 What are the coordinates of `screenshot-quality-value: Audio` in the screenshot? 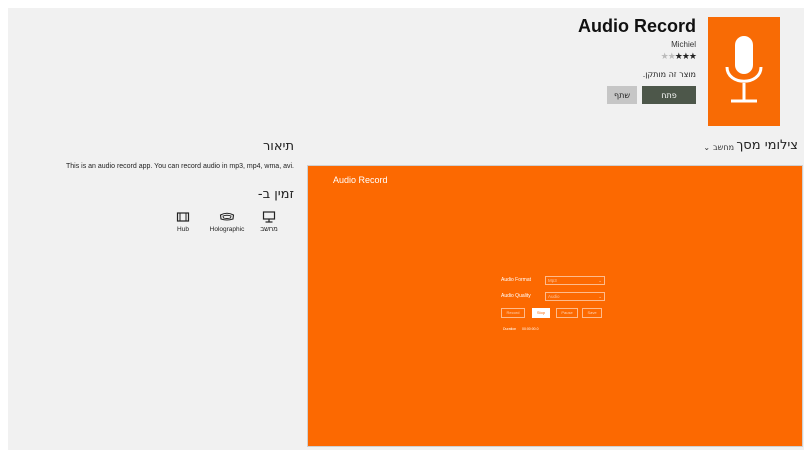 It's located at (554, 296).